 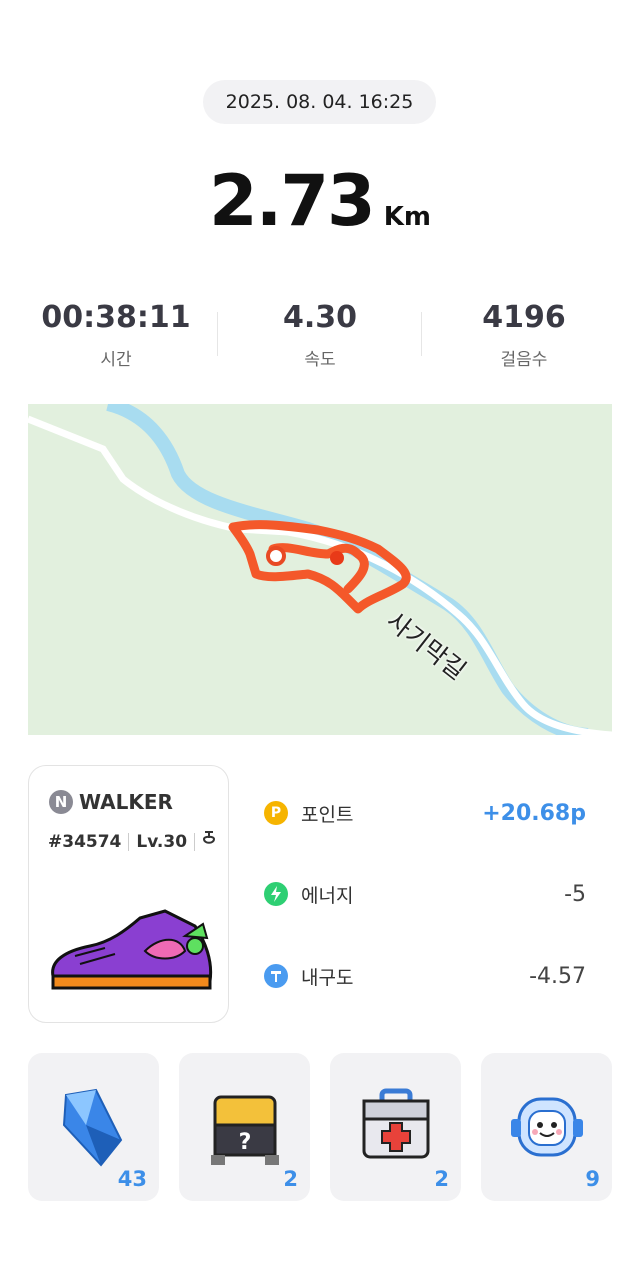 What do you see at coordinates (320, 317) in the screenshot?
I see `stat-speed-value: 4.30` at bounding box center [320, 317].